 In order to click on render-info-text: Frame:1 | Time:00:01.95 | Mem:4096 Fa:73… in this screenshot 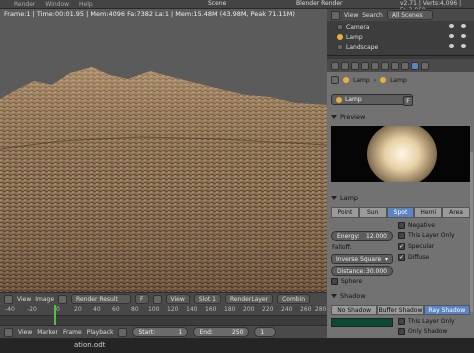, I will do `click(149, 14)`.